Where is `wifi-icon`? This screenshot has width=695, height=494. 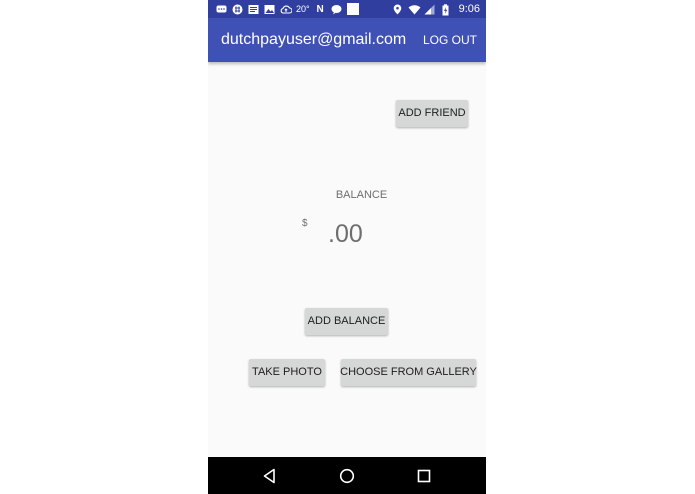
wifi-icon is located at coordinates (414, 9).